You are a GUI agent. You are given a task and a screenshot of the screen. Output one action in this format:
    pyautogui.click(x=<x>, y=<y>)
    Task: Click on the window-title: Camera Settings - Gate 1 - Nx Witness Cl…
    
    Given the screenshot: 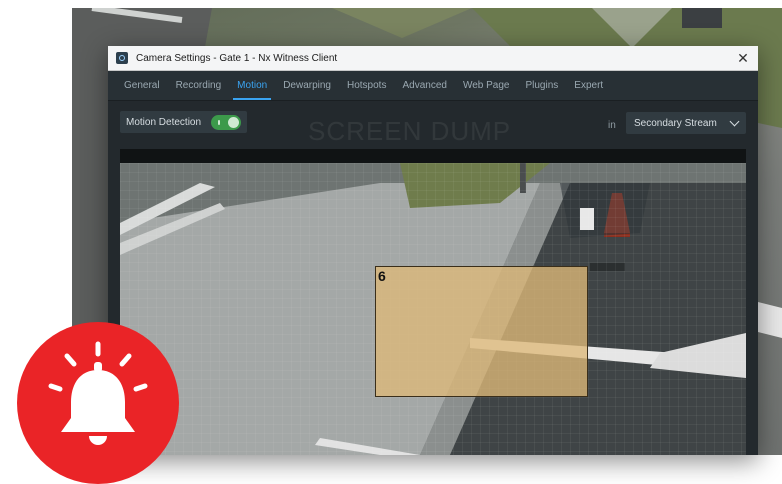 What is the action you would take?
    pyautogui.click(x=237, y=58)
    